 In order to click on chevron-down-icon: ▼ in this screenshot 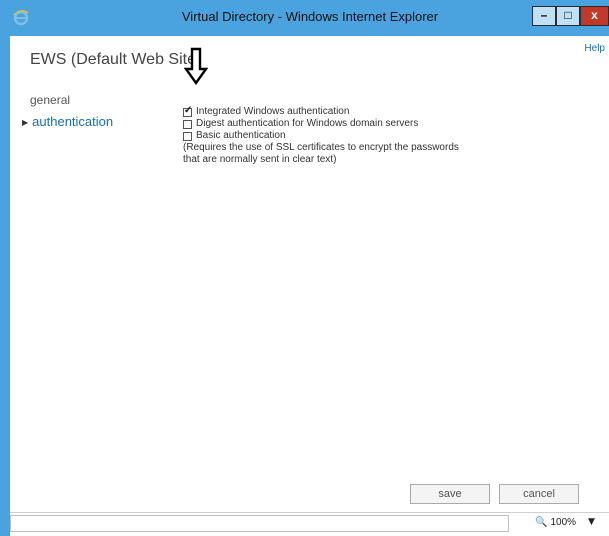, I will do `click(591, 522)`.